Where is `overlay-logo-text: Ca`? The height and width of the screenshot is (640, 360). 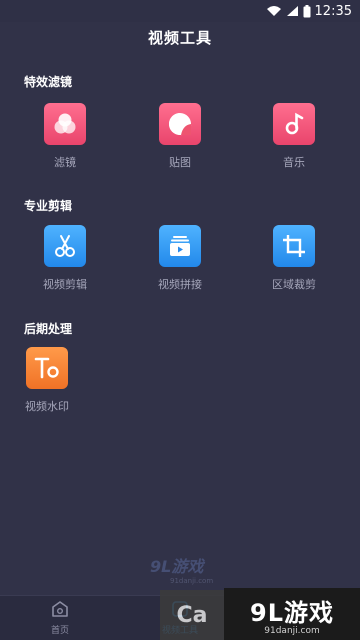
overlay-logo-text: Ca is located at coordinates (192, 615).